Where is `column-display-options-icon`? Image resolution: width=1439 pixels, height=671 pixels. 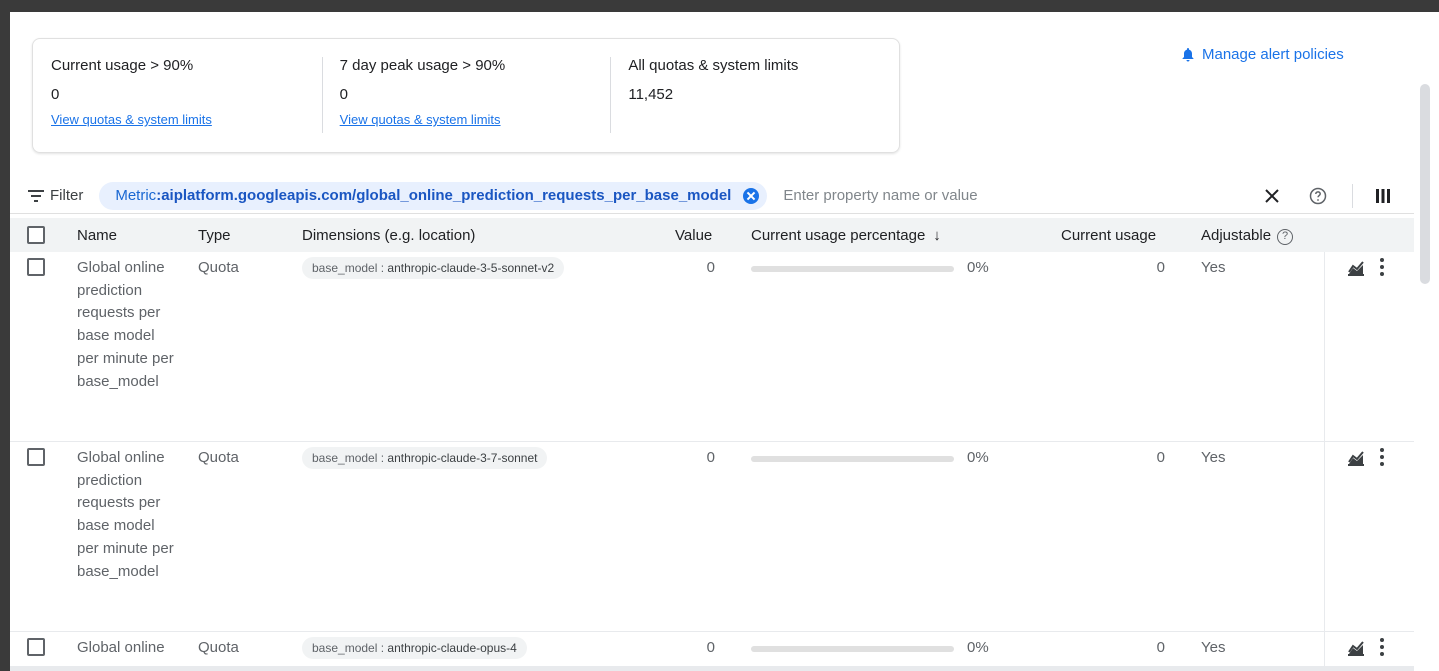 column-display-options-icon is located at coordinates (1383, 196).